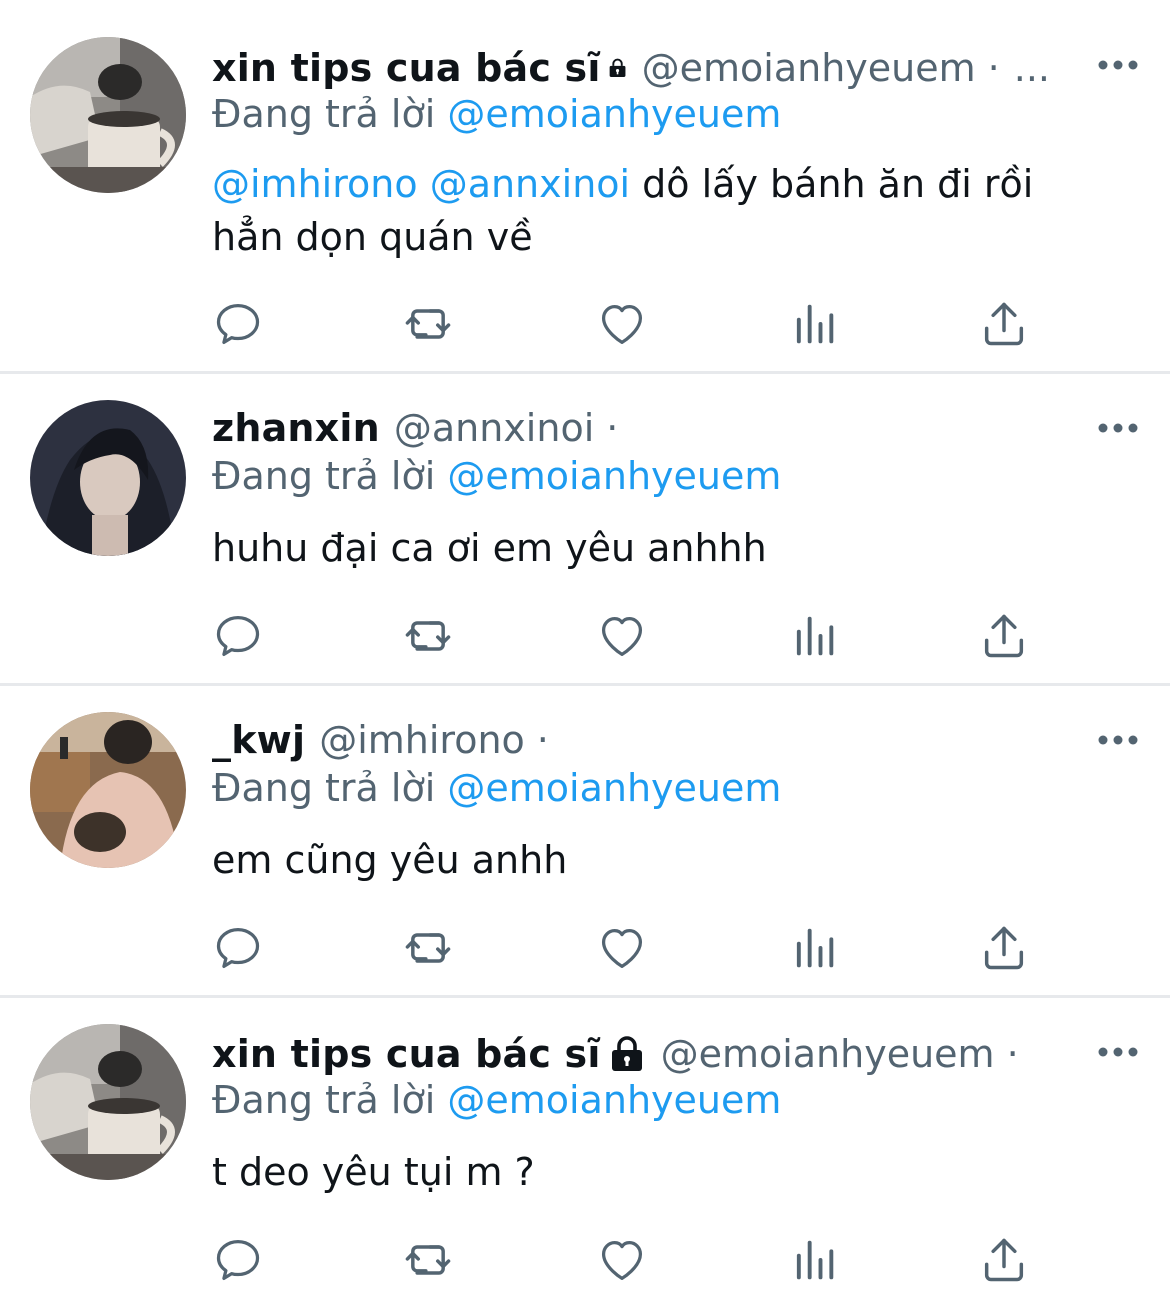  I want to click on person-holding-pet-avatar, so click(108, 790).